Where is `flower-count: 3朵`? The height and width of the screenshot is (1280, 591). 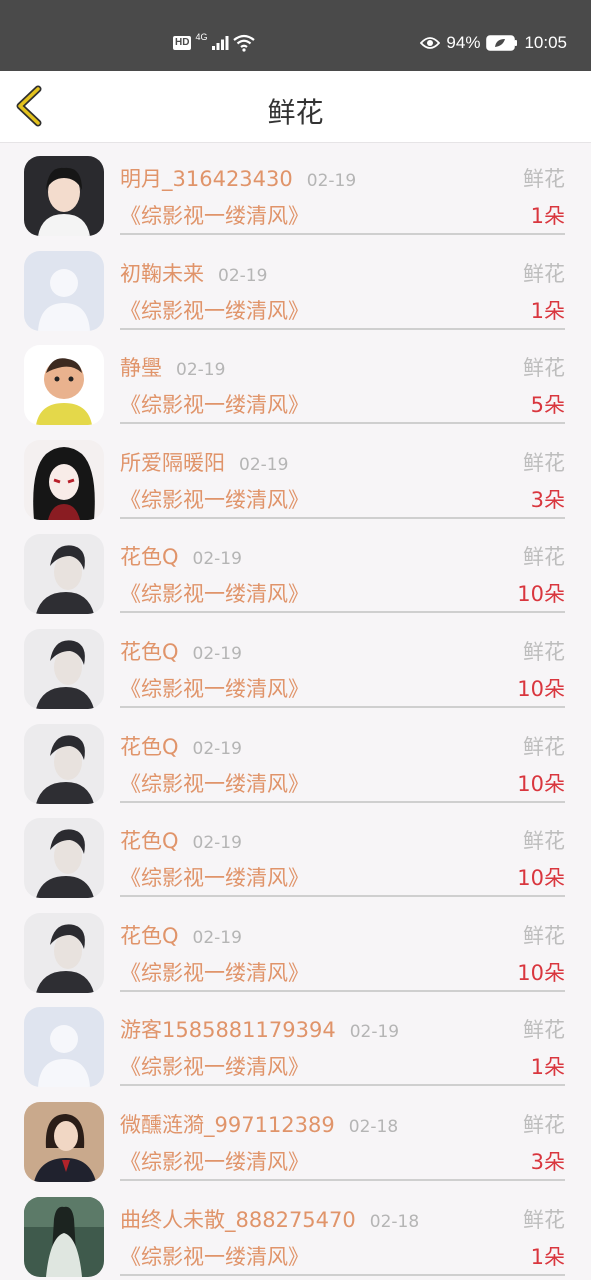
flower-count: 3朵 is located at coordinates (547, 499).